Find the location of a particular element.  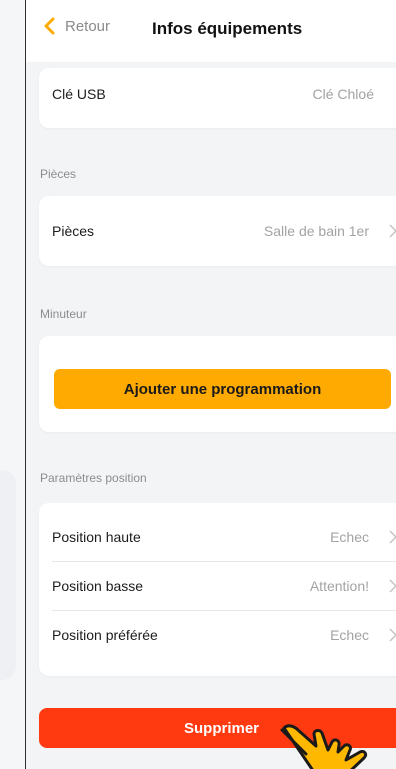

usb-label: Clé USB is located at coordinates (79, 94).